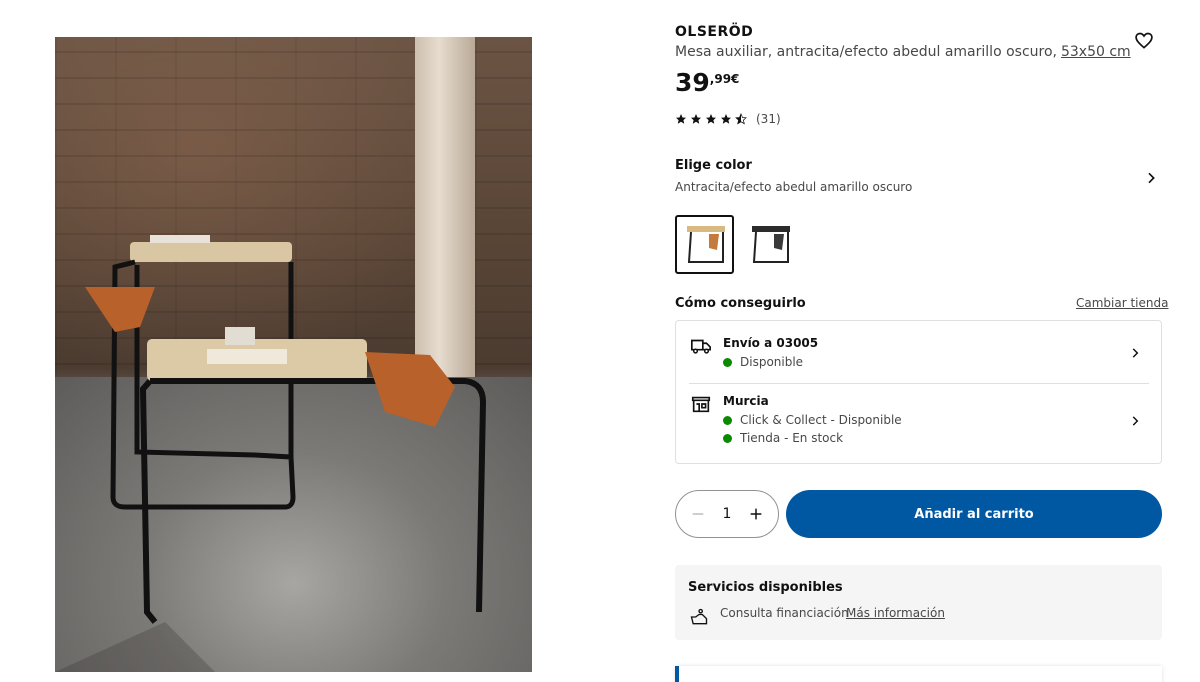  Describe the element at coordinates (771, 343) in the screenshot. I see `delivery-title: Envío a 03005` at that location.